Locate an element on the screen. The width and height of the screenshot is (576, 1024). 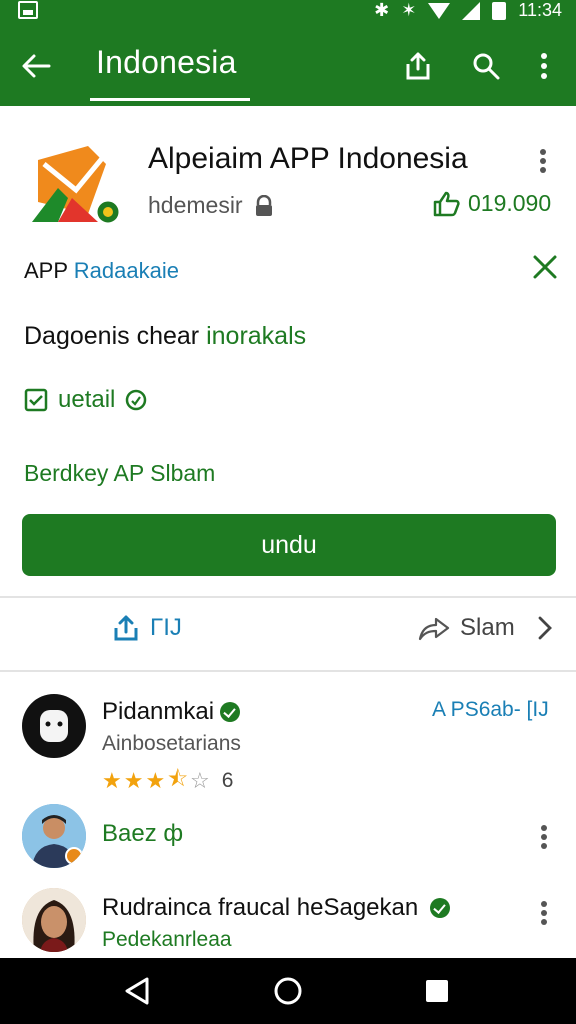
share-button is located at coordinates (418, 66).